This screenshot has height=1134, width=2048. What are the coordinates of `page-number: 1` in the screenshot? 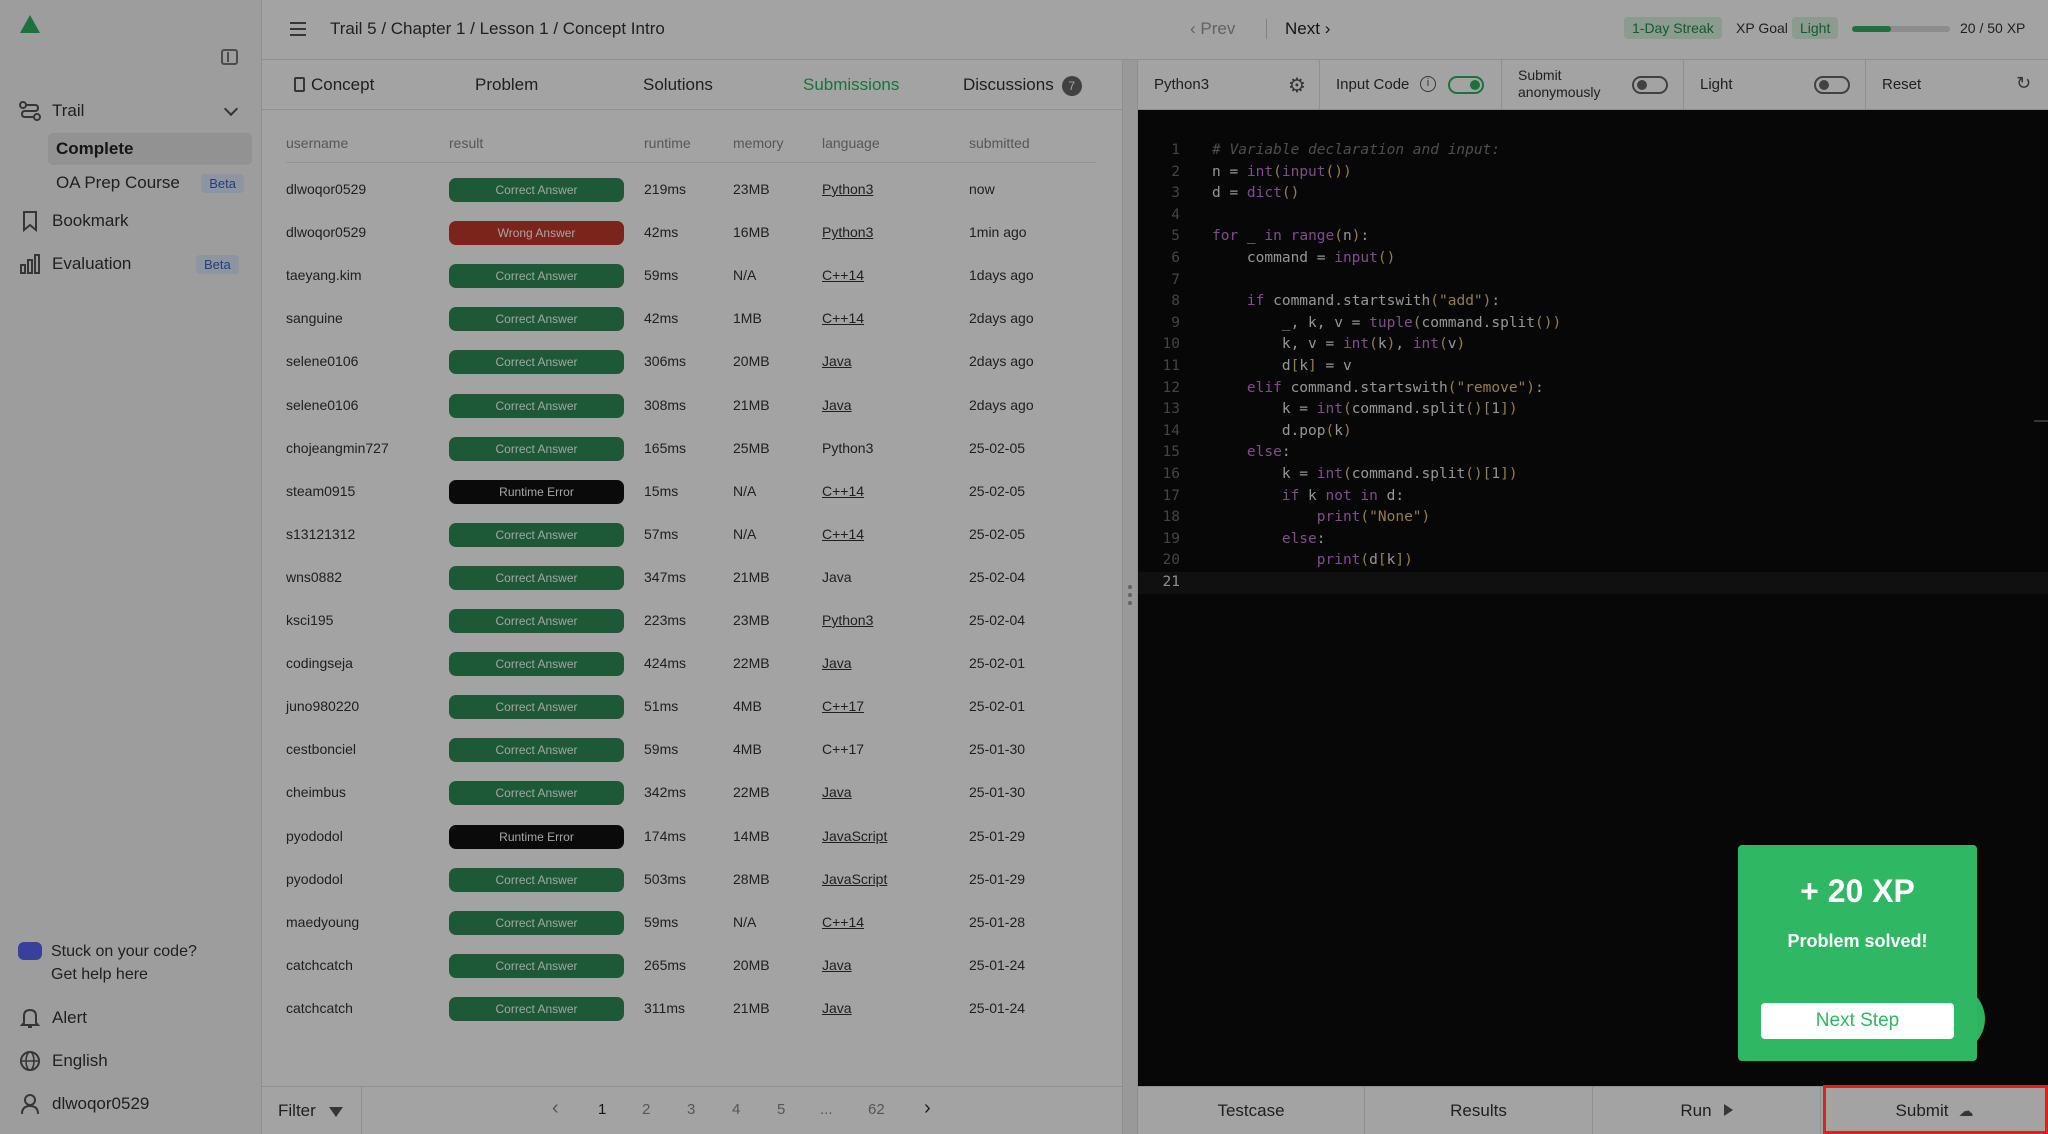 It's located at (602, 1109).